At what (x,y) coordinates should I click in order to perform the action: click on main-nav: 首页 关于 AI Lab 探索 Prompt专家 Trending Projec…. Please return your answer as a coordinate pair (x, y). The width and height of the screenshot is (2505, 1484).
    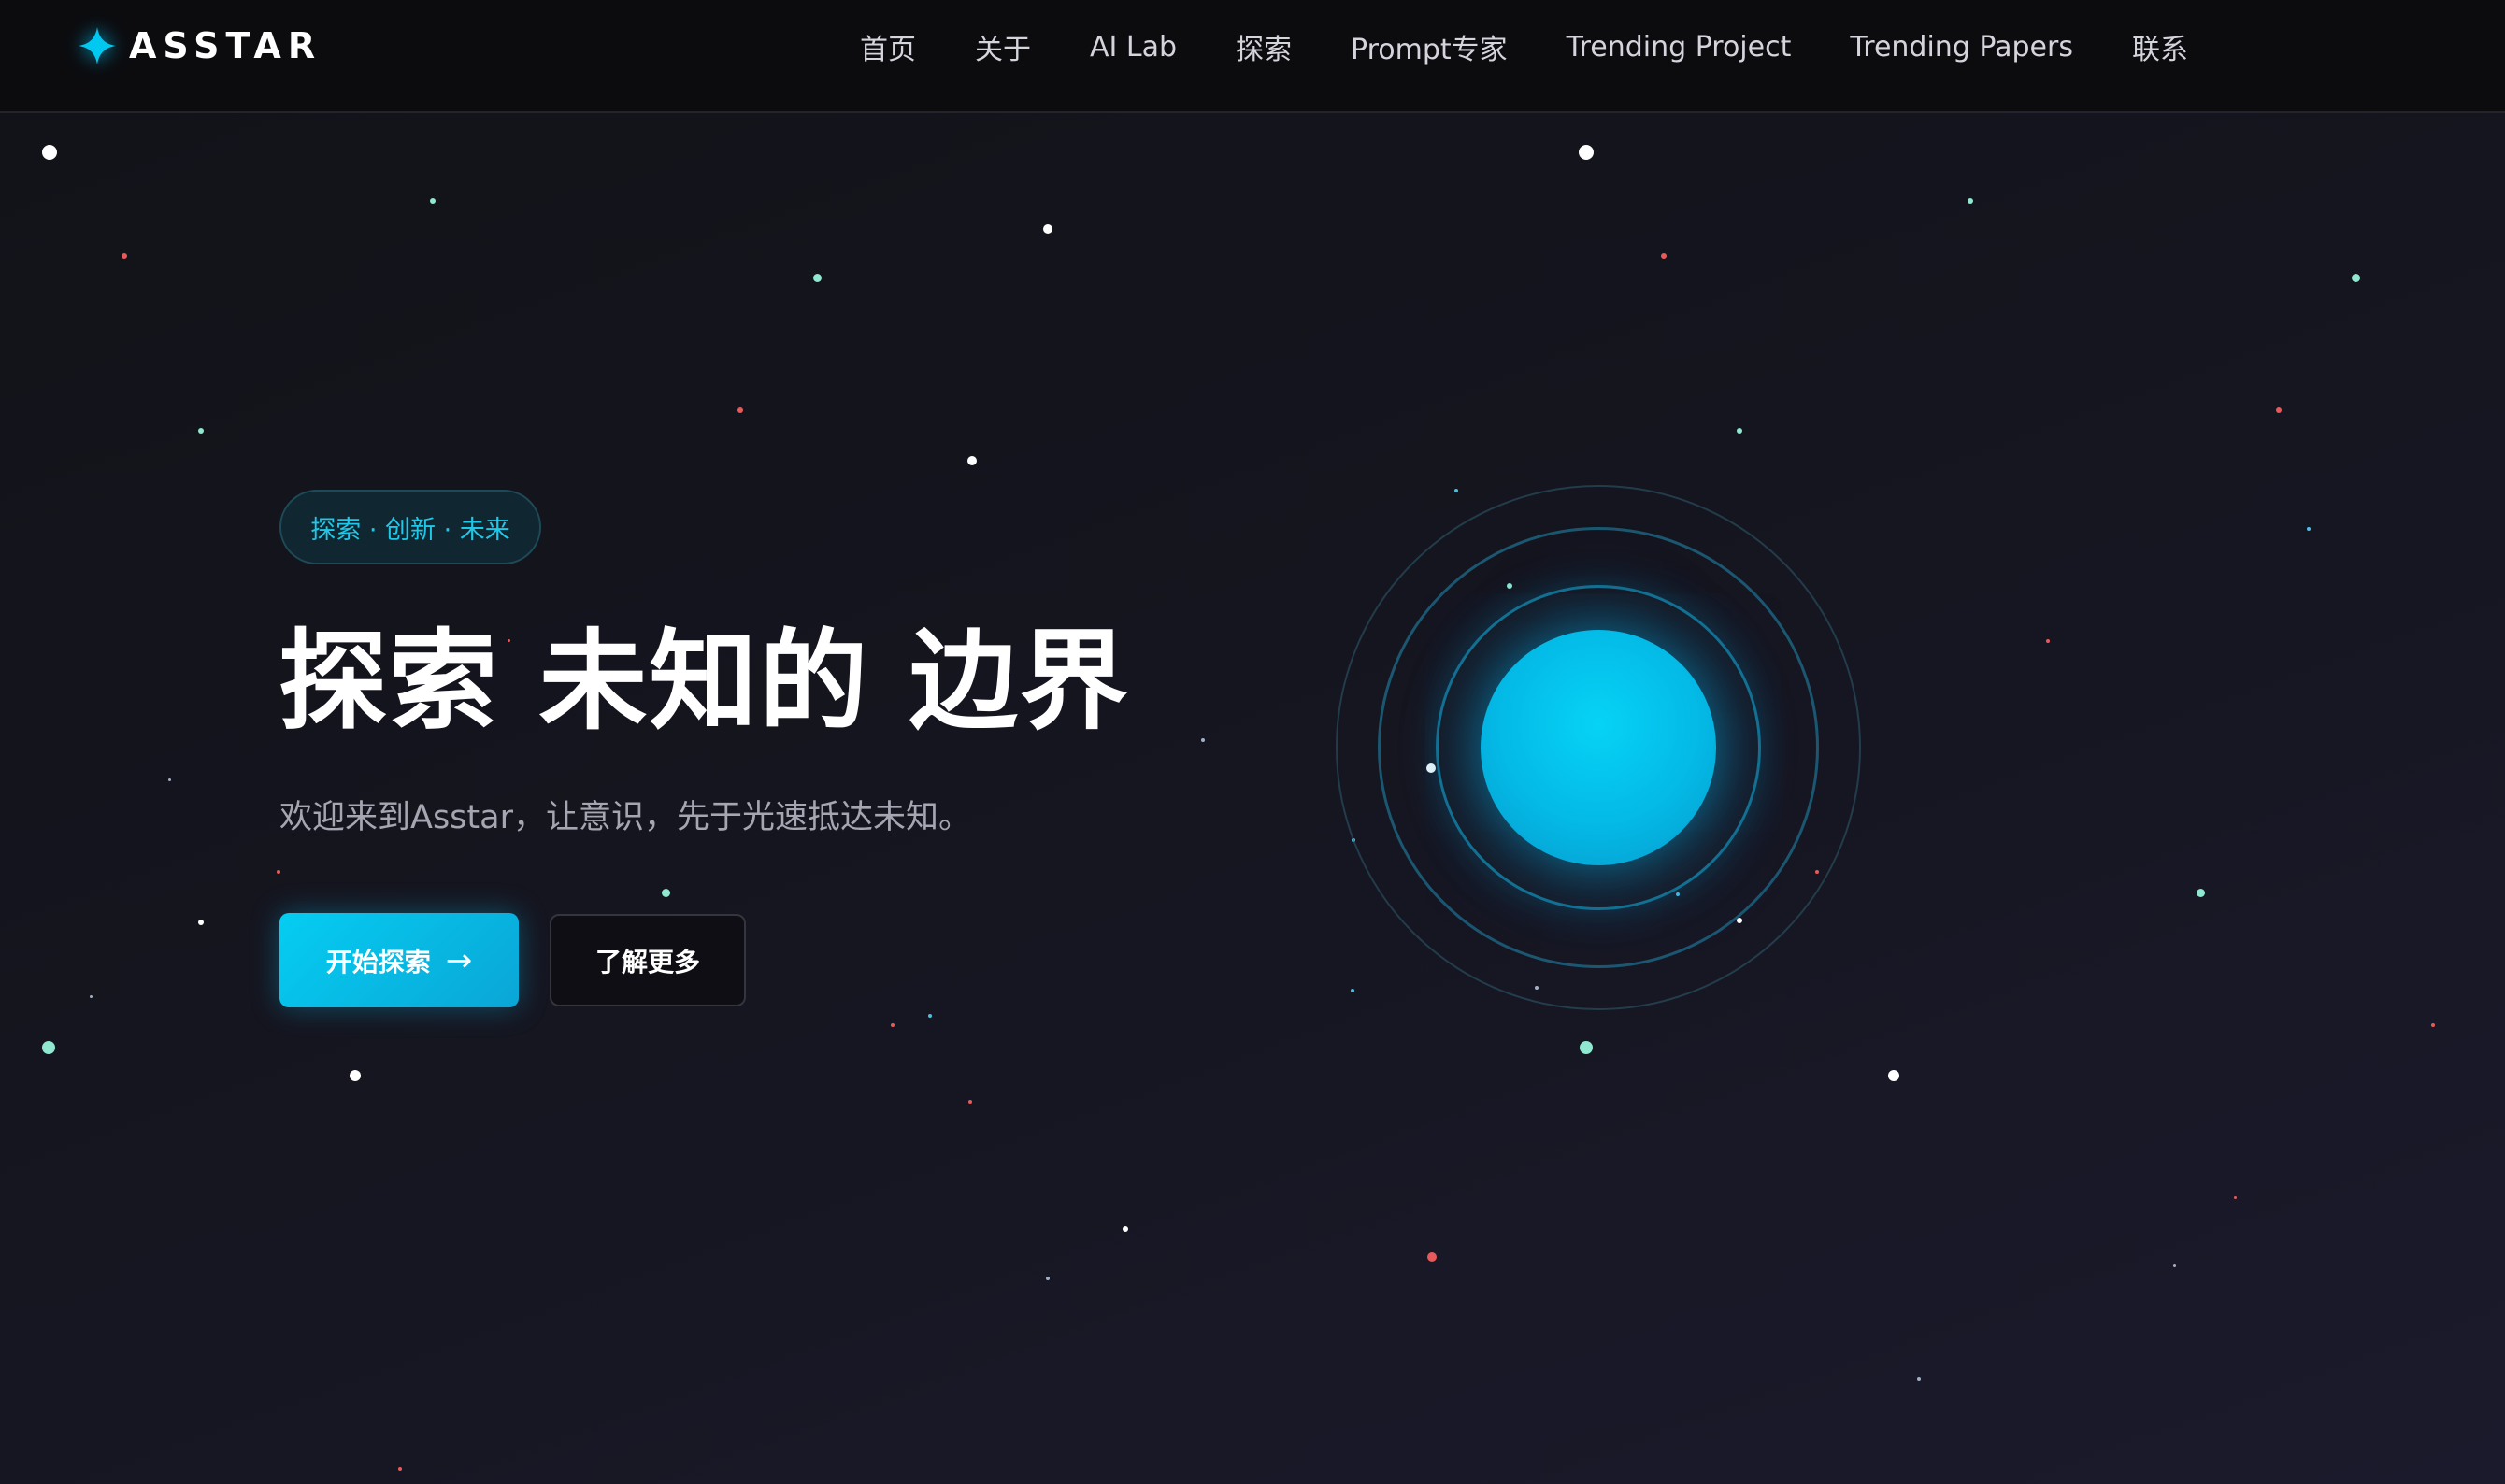
    Looking at the image, I should click on (1553, 46).